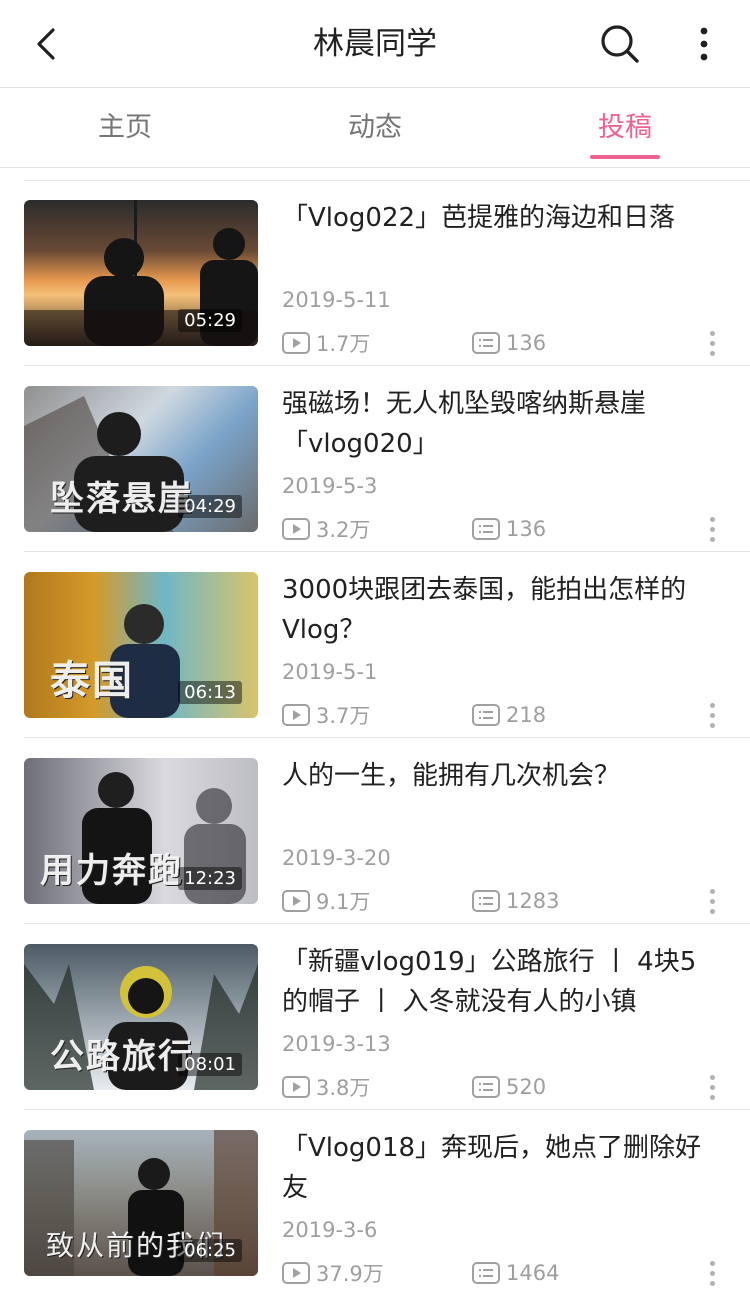 This screenshot has width=750, height=1294. Describe the element at coordinates (375, 128) in the screenshot. I see `tab-activity: 动态` at that location.